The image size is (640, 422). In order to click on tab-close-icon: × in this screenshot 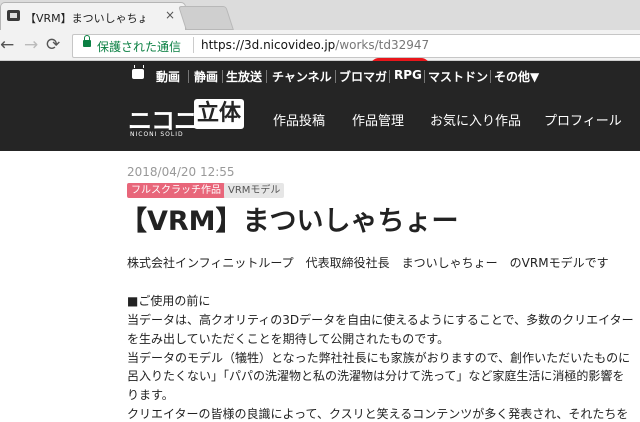, I will do `click(170, 15)`.